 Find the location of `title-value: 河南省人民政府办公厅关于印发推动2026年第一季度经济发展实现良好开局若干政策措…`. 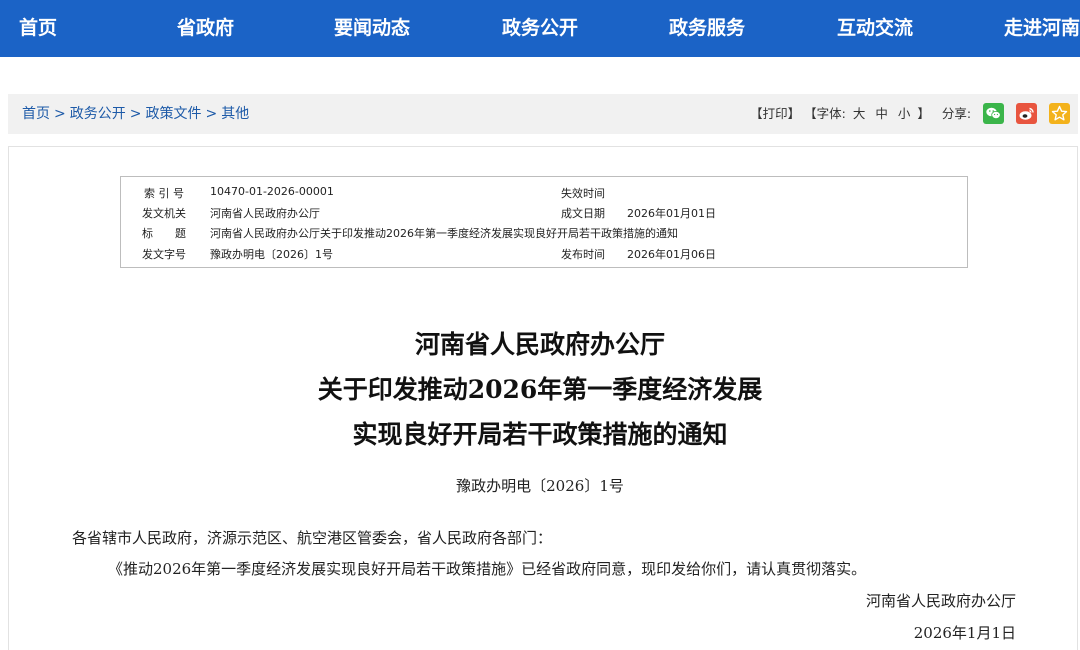

title-value: 河南省人民政府办公厅关于印发推动2026年第一季度经济发展实现良好开局若干政策措… is located at coordinates (444, 233).